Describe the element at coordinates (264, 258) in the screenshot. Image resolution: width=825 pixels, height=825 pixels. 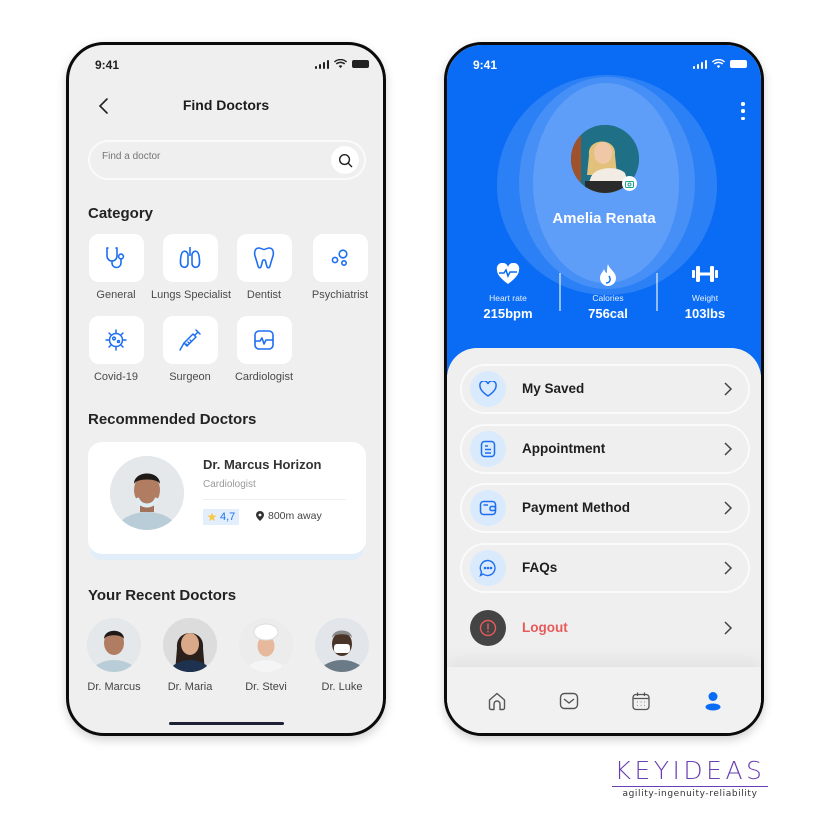
I see `tooth-icon` at that location.